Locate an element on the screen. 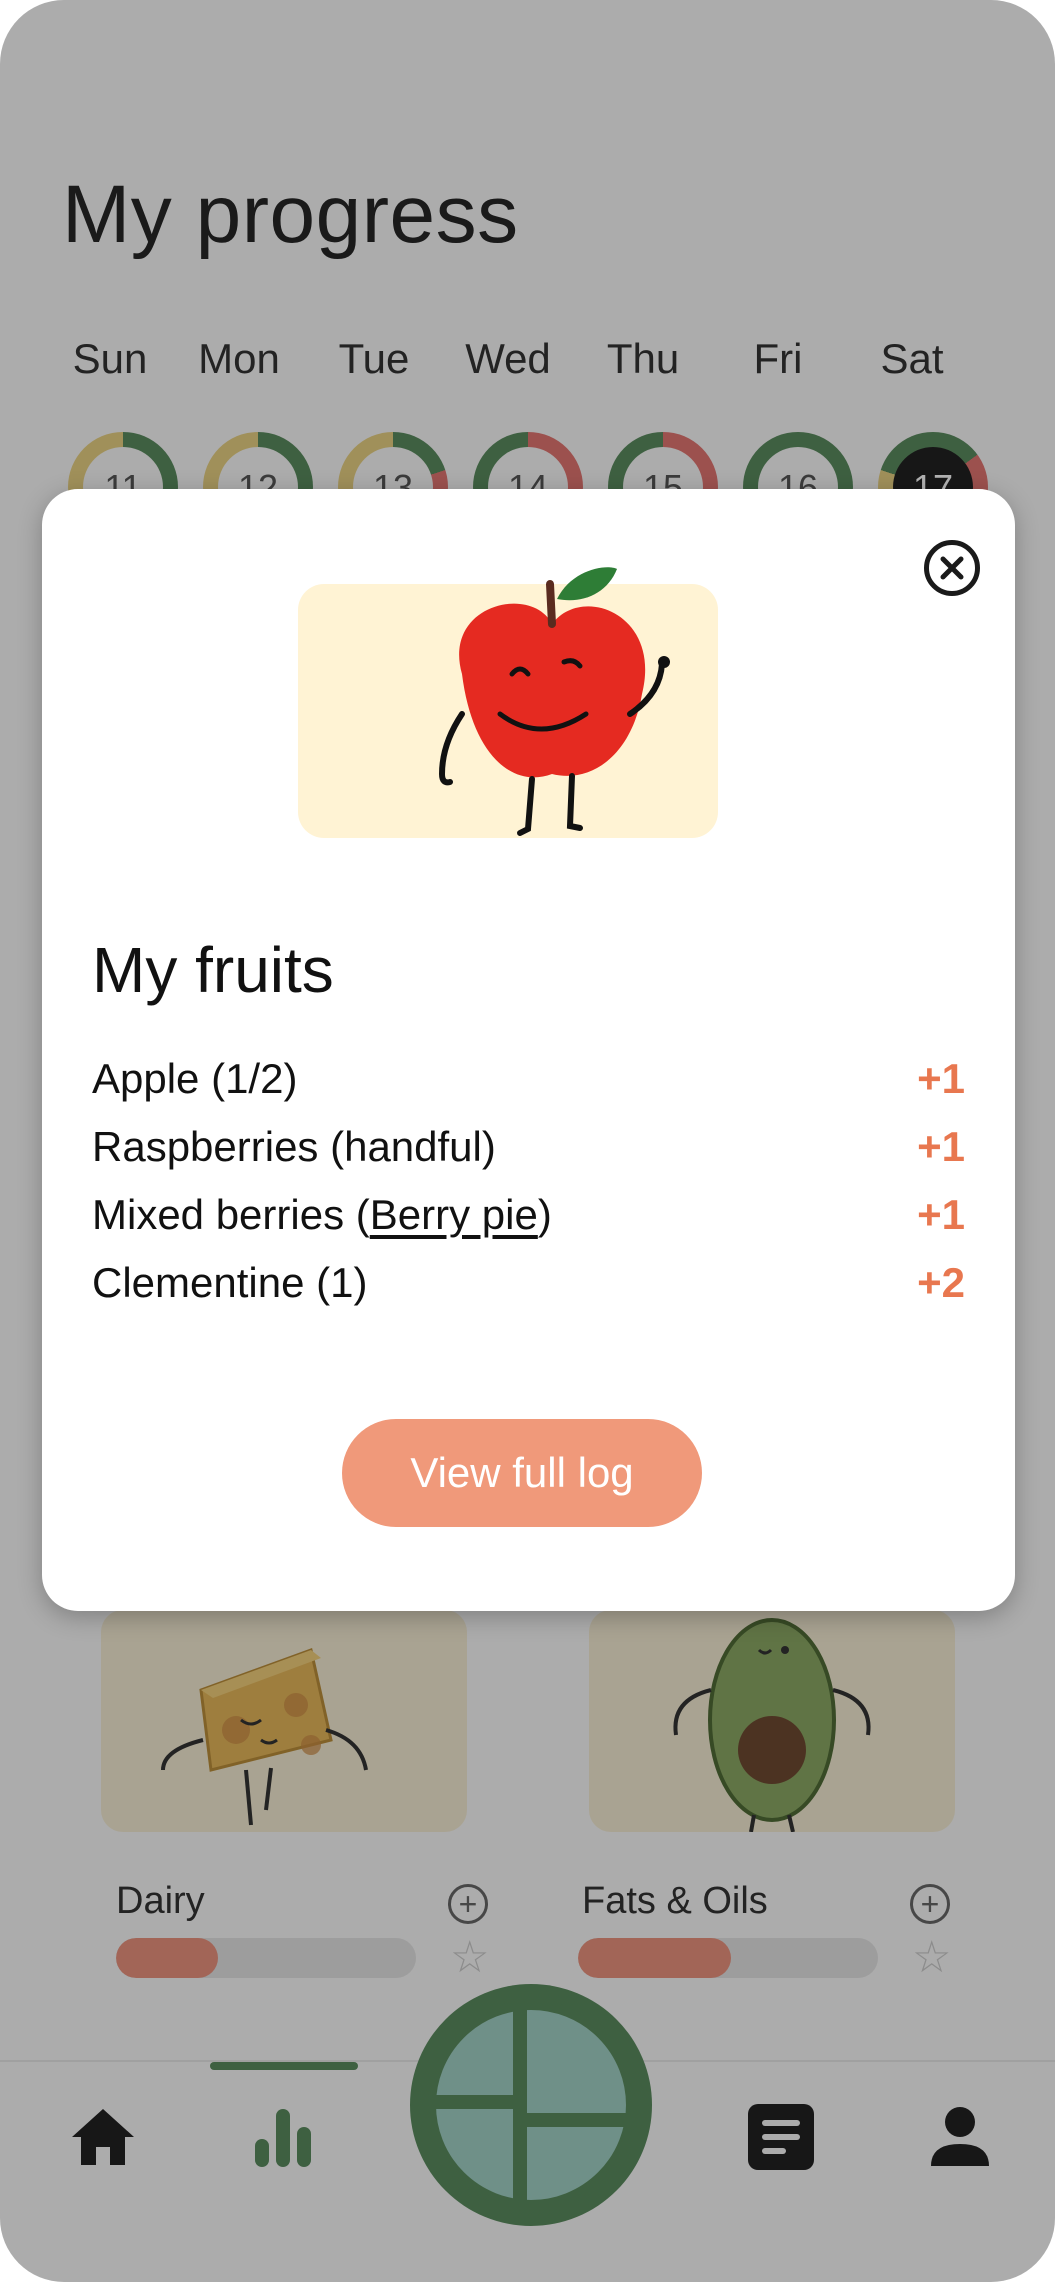  fruit-name-prefix: Mixed berries ( is located at coordinates (231, 1214).